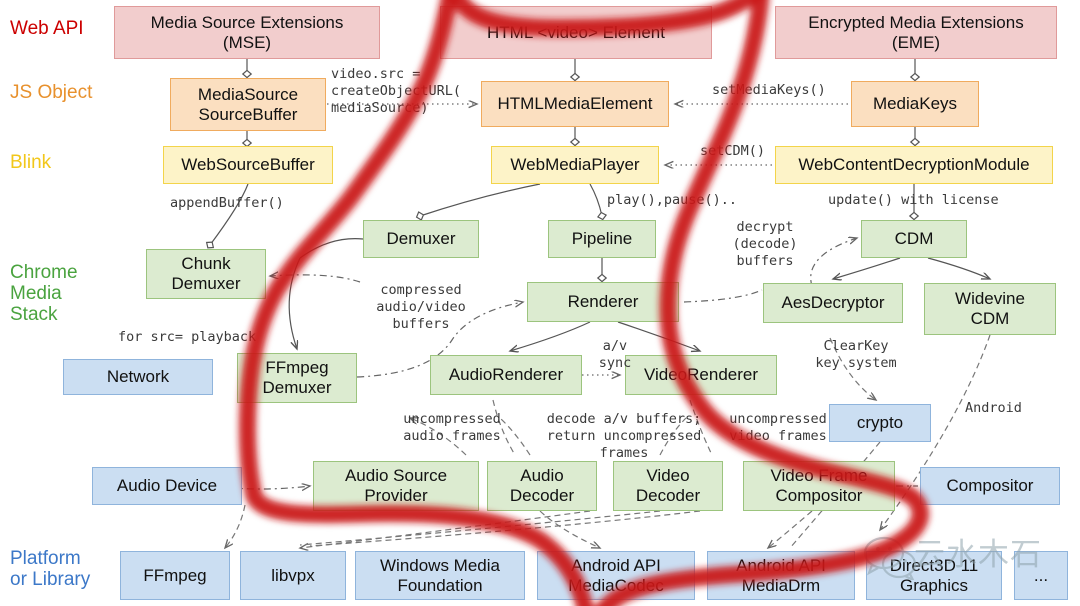 The width and height of the screenshot is (1080, 606). Describe the element at coordinates (819, 486) in the screenshot. I see `node-video-frame-compositor: Video Frame Compositor` at that location.